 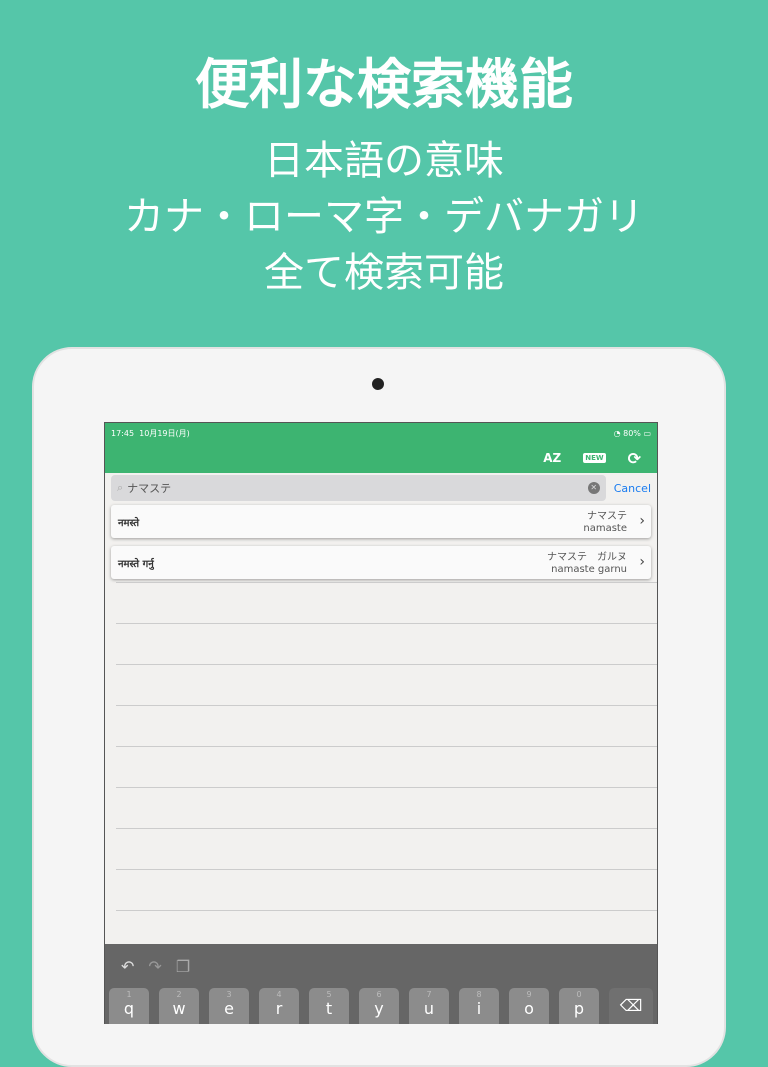 What do you see at coordinates (634, 458) in the screenshot?
I see `refresh-icon: ⟳` at bounding box center [634, 458].